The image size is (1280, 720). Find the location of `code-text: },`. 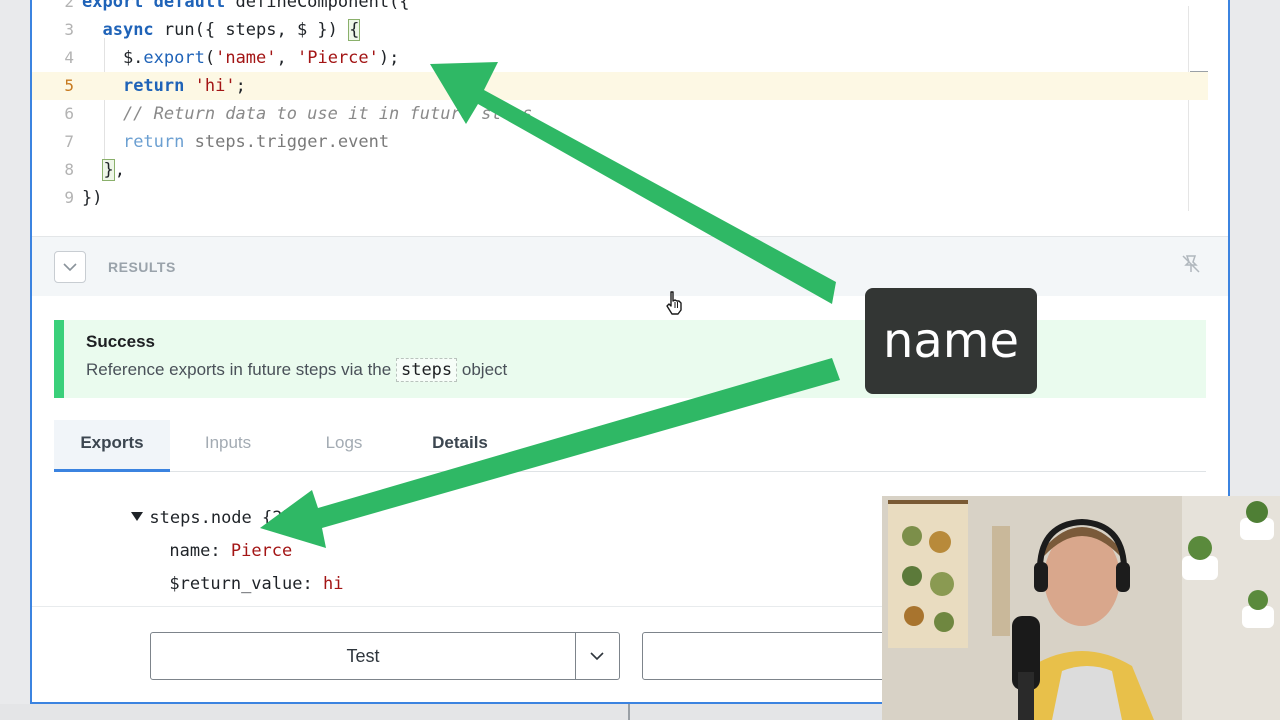

code-text: }, is located at coordinates (103, 170).